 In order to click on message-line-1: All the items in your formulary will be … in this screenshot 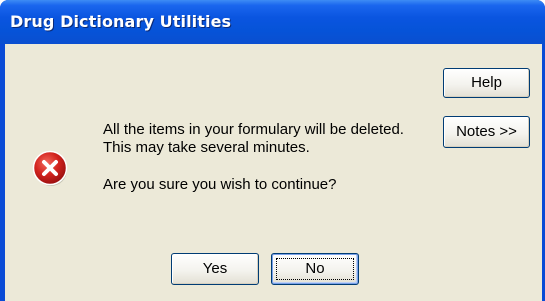, I will do `click(253, 129)`.